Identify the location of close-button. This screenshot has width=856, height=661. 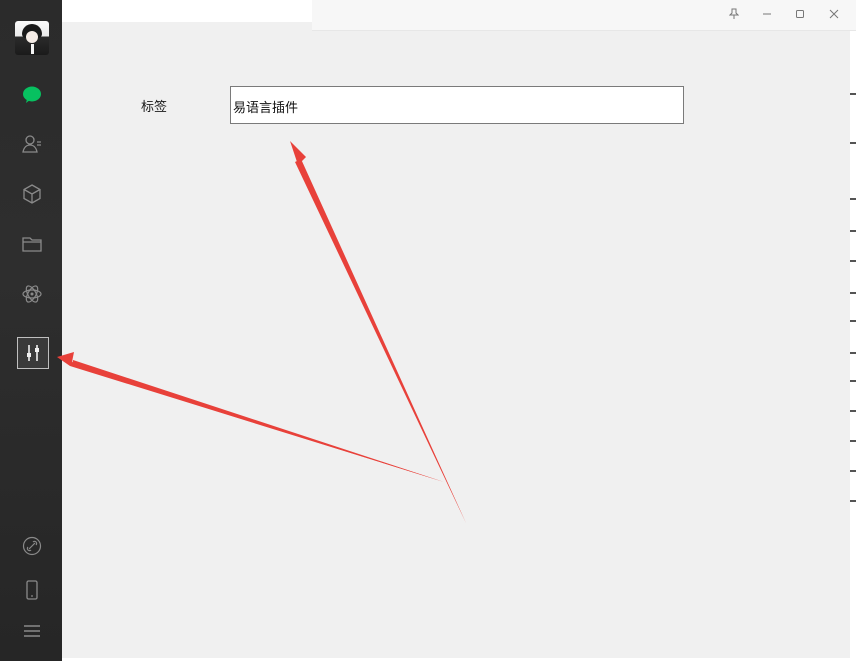
(834, 14).